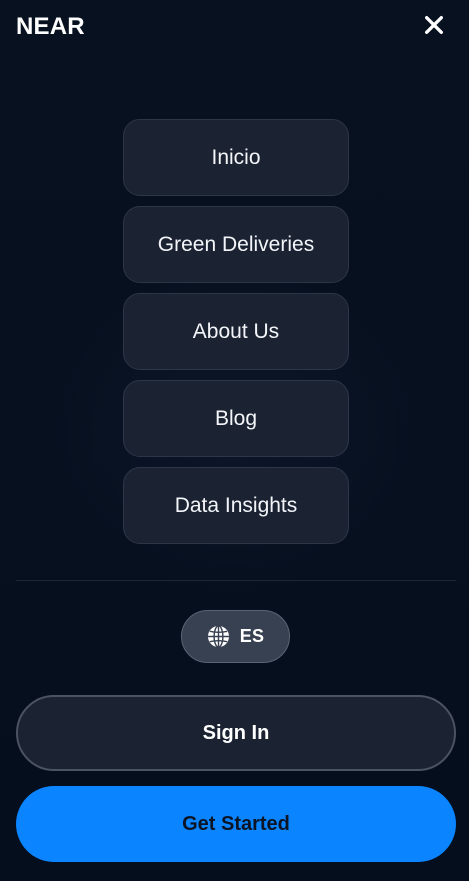  What do you see at coordinates (236, 824) in the screenshot?
I see `get-started-button: Get Started` at bounding box center [236, 824].